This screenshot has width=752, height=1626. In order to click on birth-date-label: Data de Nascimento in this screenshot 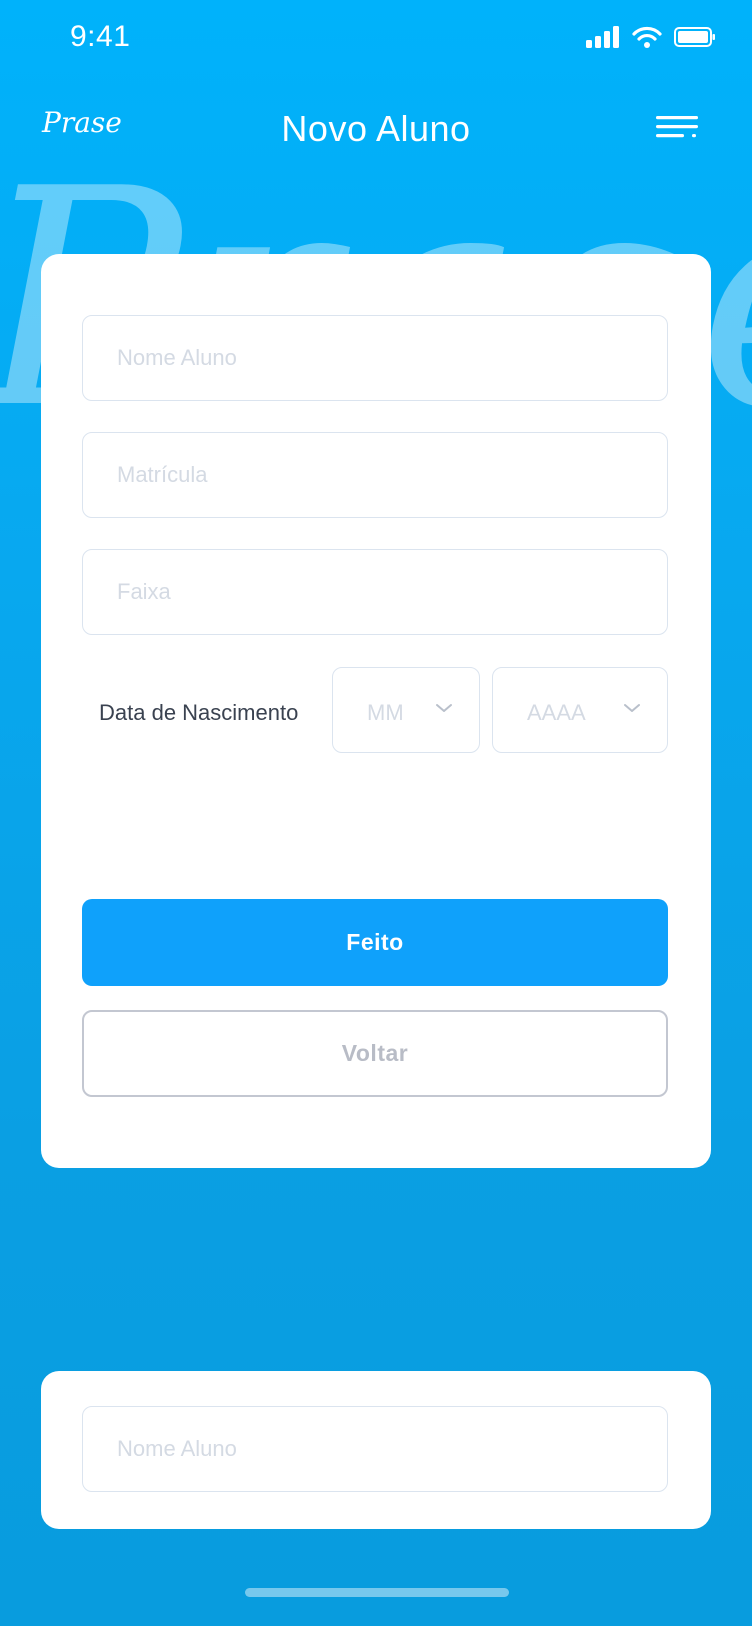, I will do `click(199, 712)`.